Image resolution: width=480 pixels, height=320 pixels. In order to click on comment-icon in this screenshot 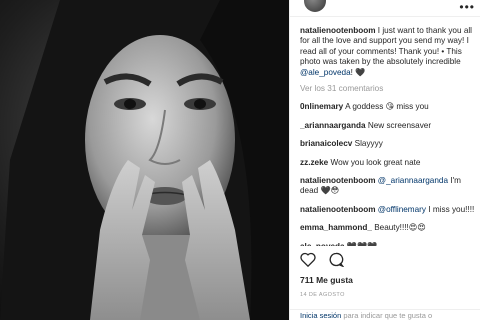, I will do `click(337, 262)`.